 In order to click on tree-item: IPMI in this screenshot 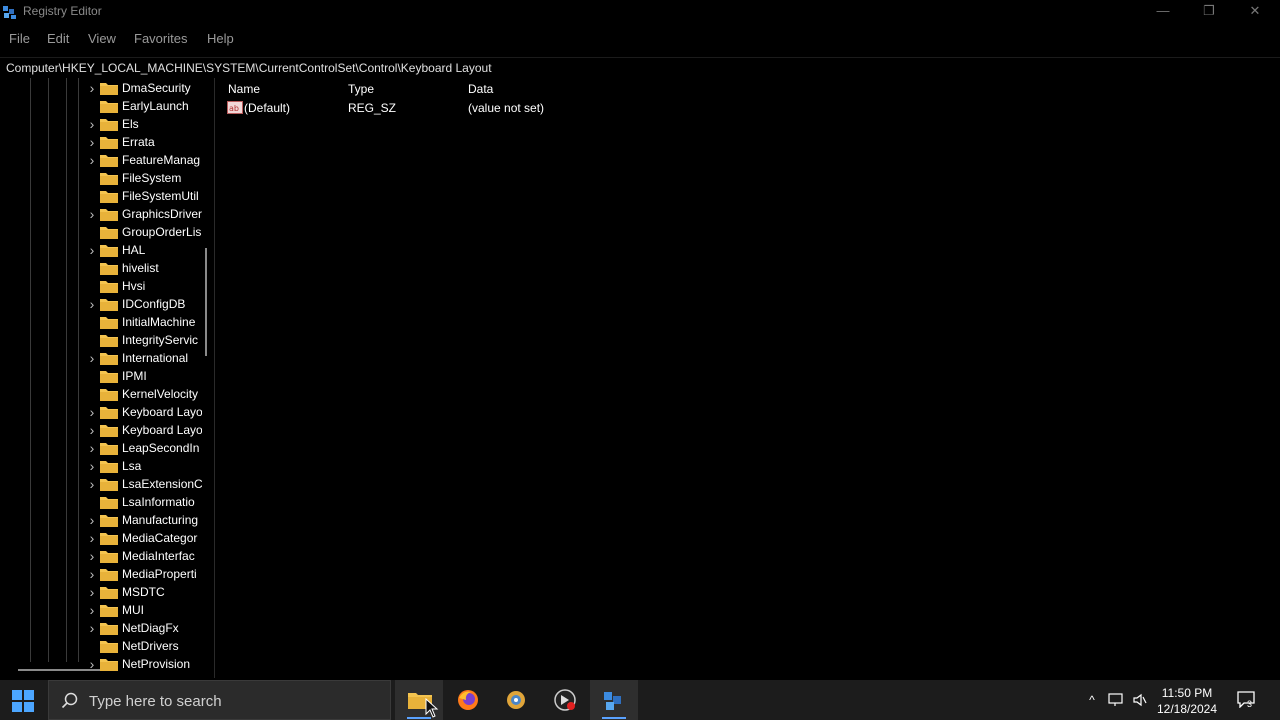, I will do `click(146, 376)`.